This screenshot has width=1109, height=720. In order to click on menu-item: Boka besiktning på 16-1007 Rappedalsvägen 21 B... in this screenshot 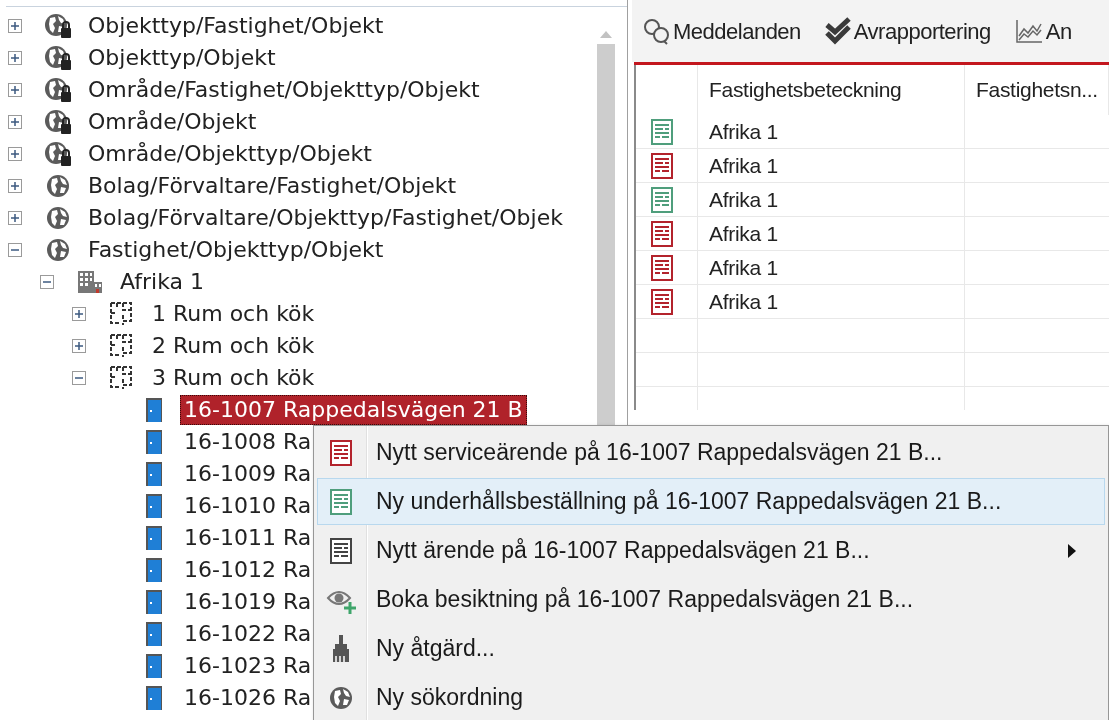, I will do `click(711, 599)`.